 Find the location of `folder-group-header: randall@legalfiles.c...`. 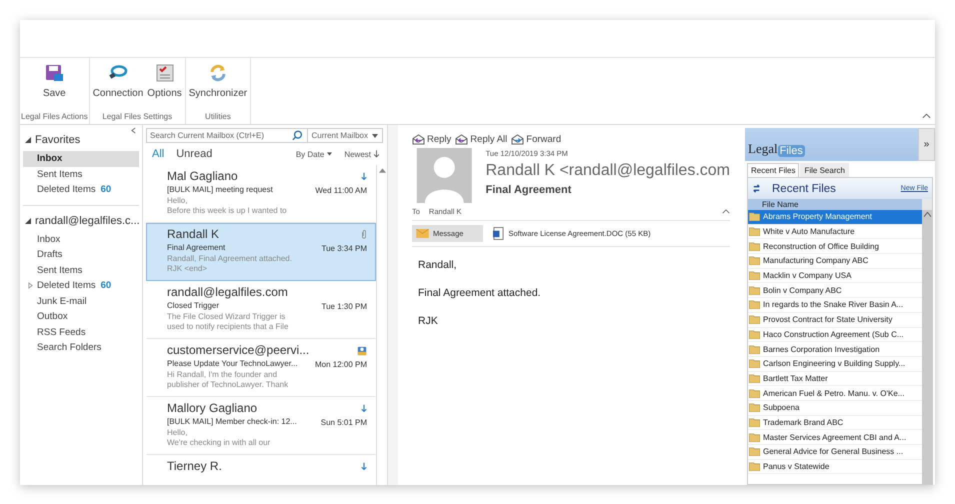

folder-group-header: randall@legalfiles.c... is located at coordinates (81, 221).